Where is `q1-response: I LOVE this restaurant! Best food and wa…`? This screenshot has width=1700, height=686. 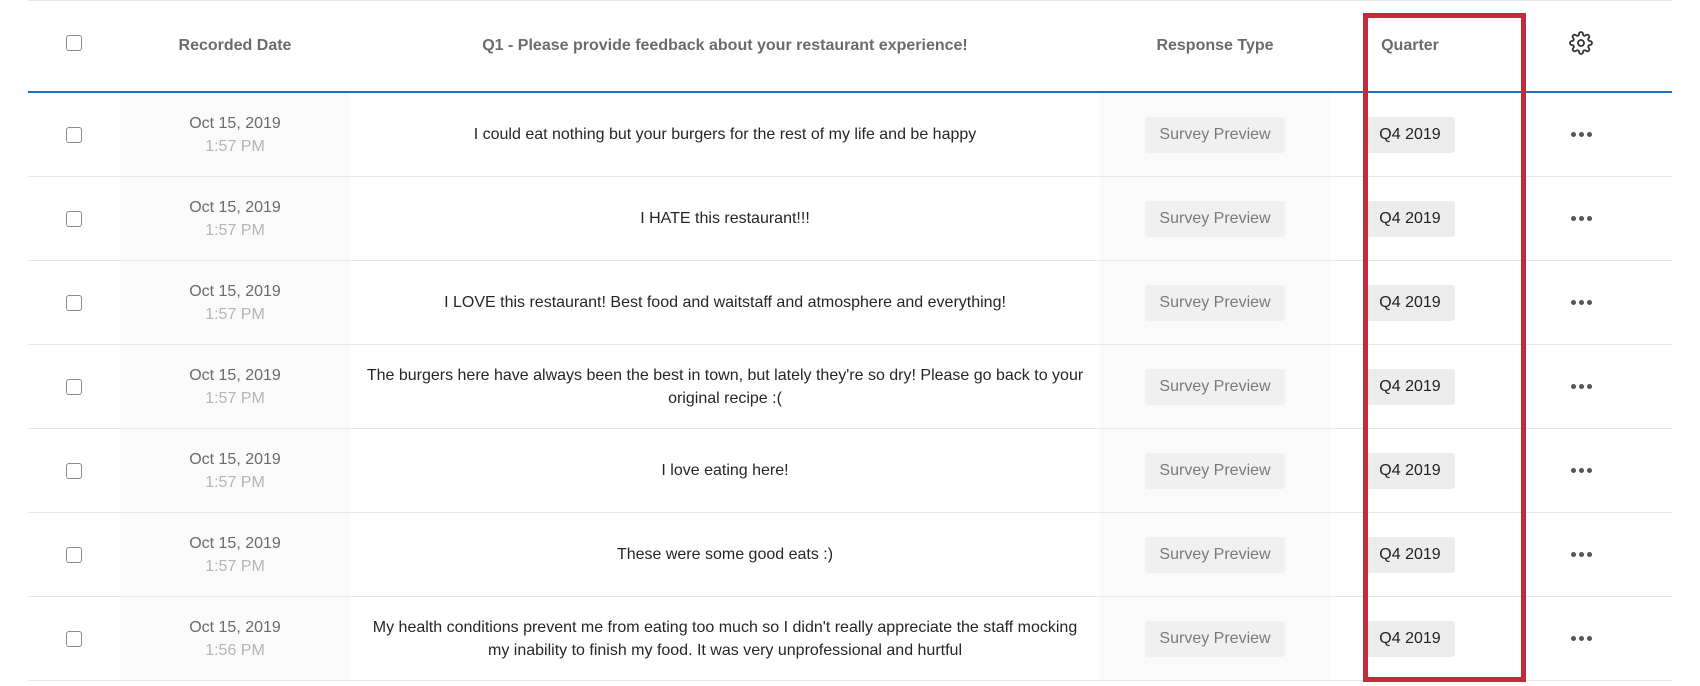 q1-response: I LOVE this restaurant! Best food and wa… is located at coordinates (725, 302).